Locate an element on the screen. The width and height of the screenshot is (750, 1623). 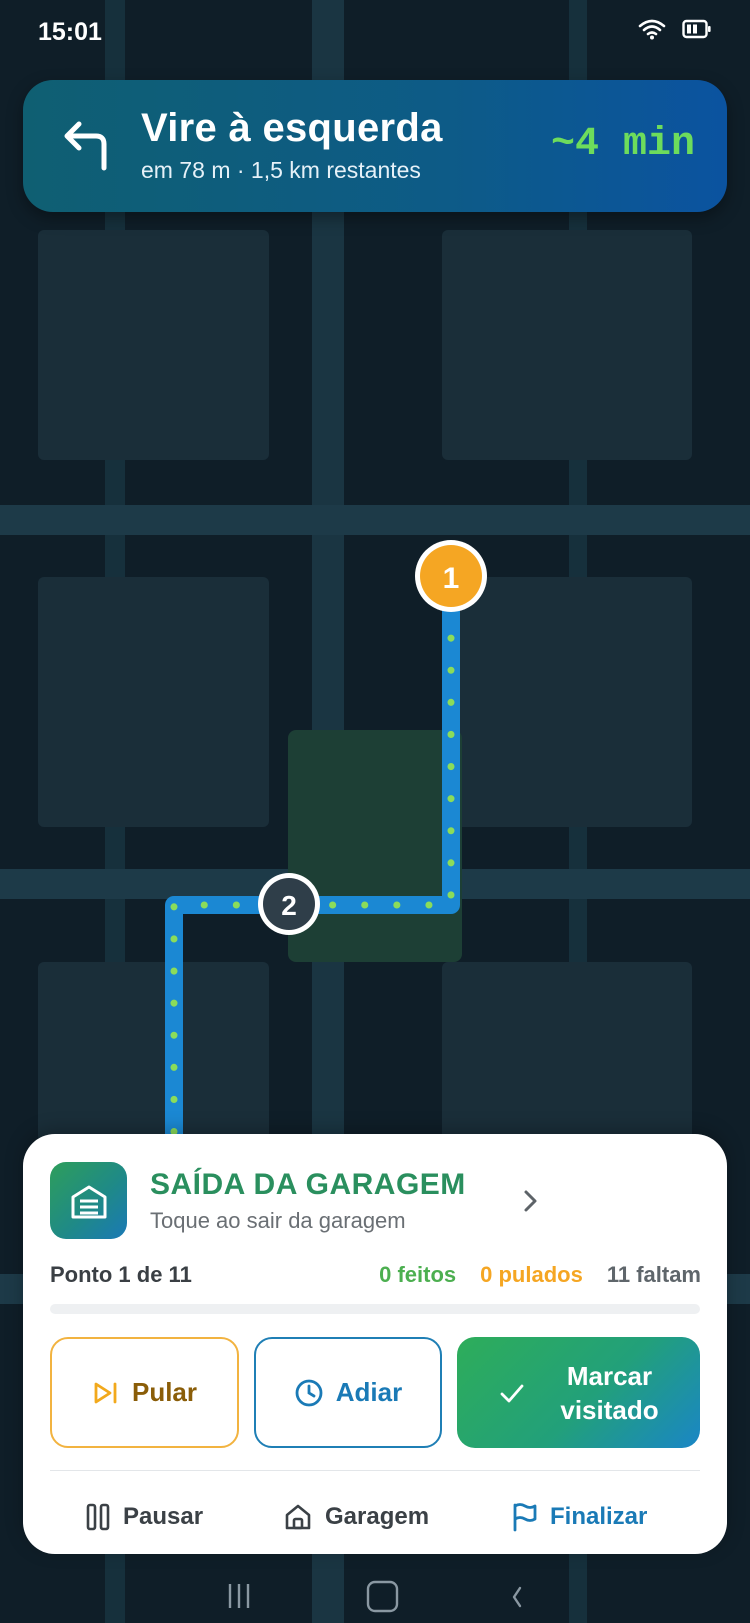
stop-marker-2: 2 is located at coordinates (289, 904).